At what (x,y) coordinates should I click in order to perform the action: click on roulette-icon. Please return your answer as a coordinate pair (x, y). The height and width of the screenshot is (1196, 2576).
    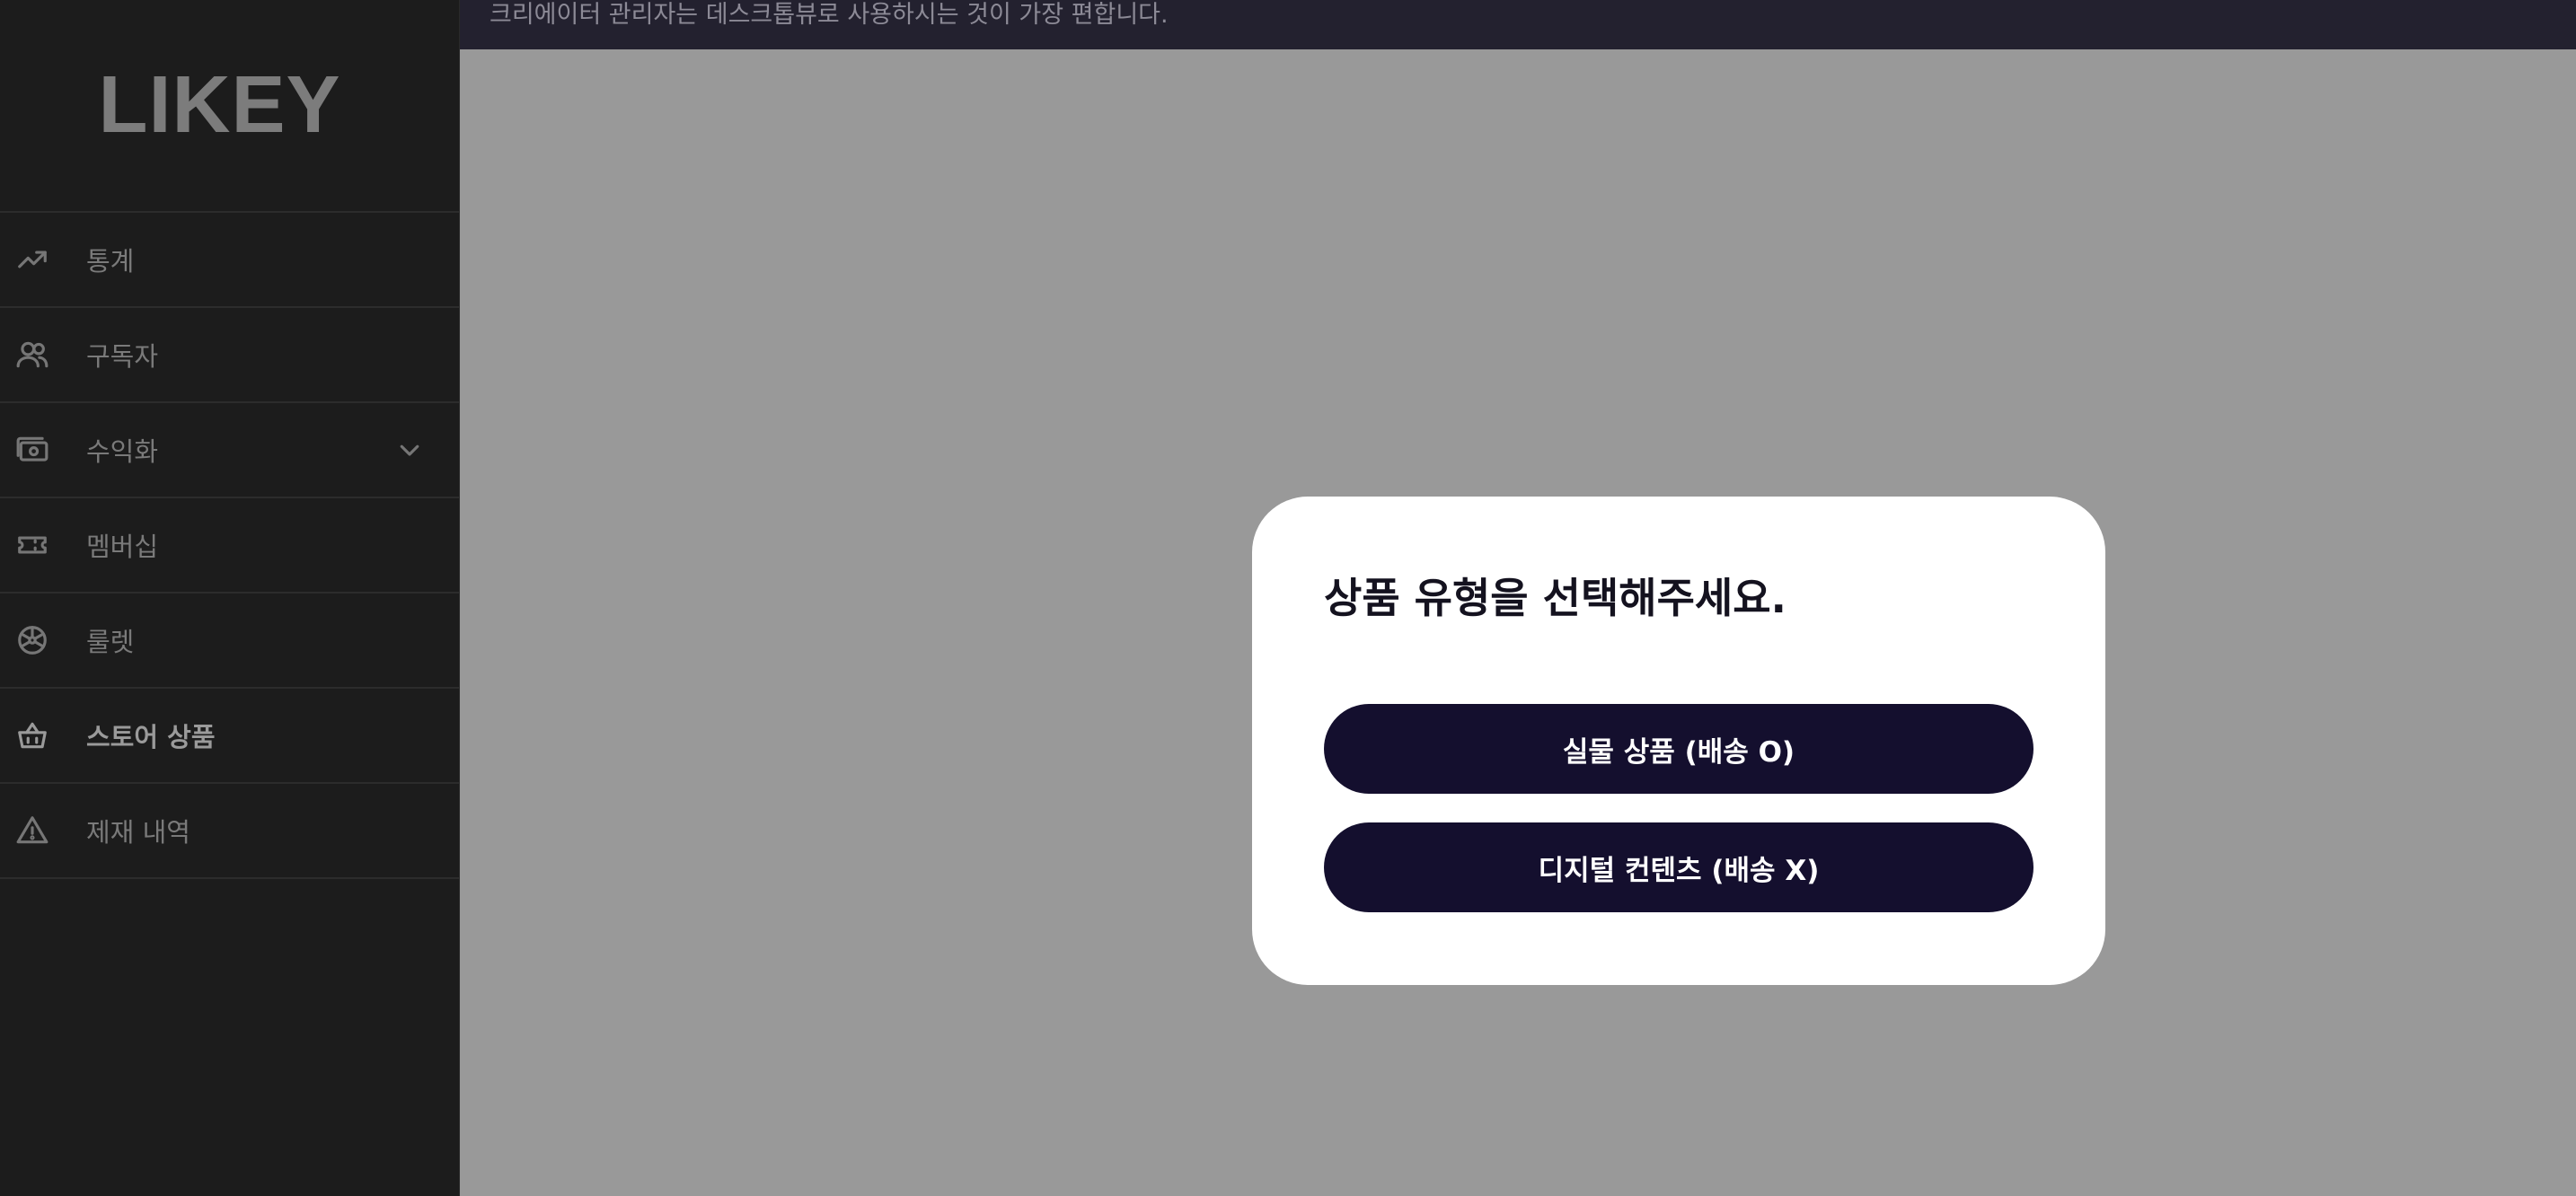
    Looking at the image, I should click on (32, 640).